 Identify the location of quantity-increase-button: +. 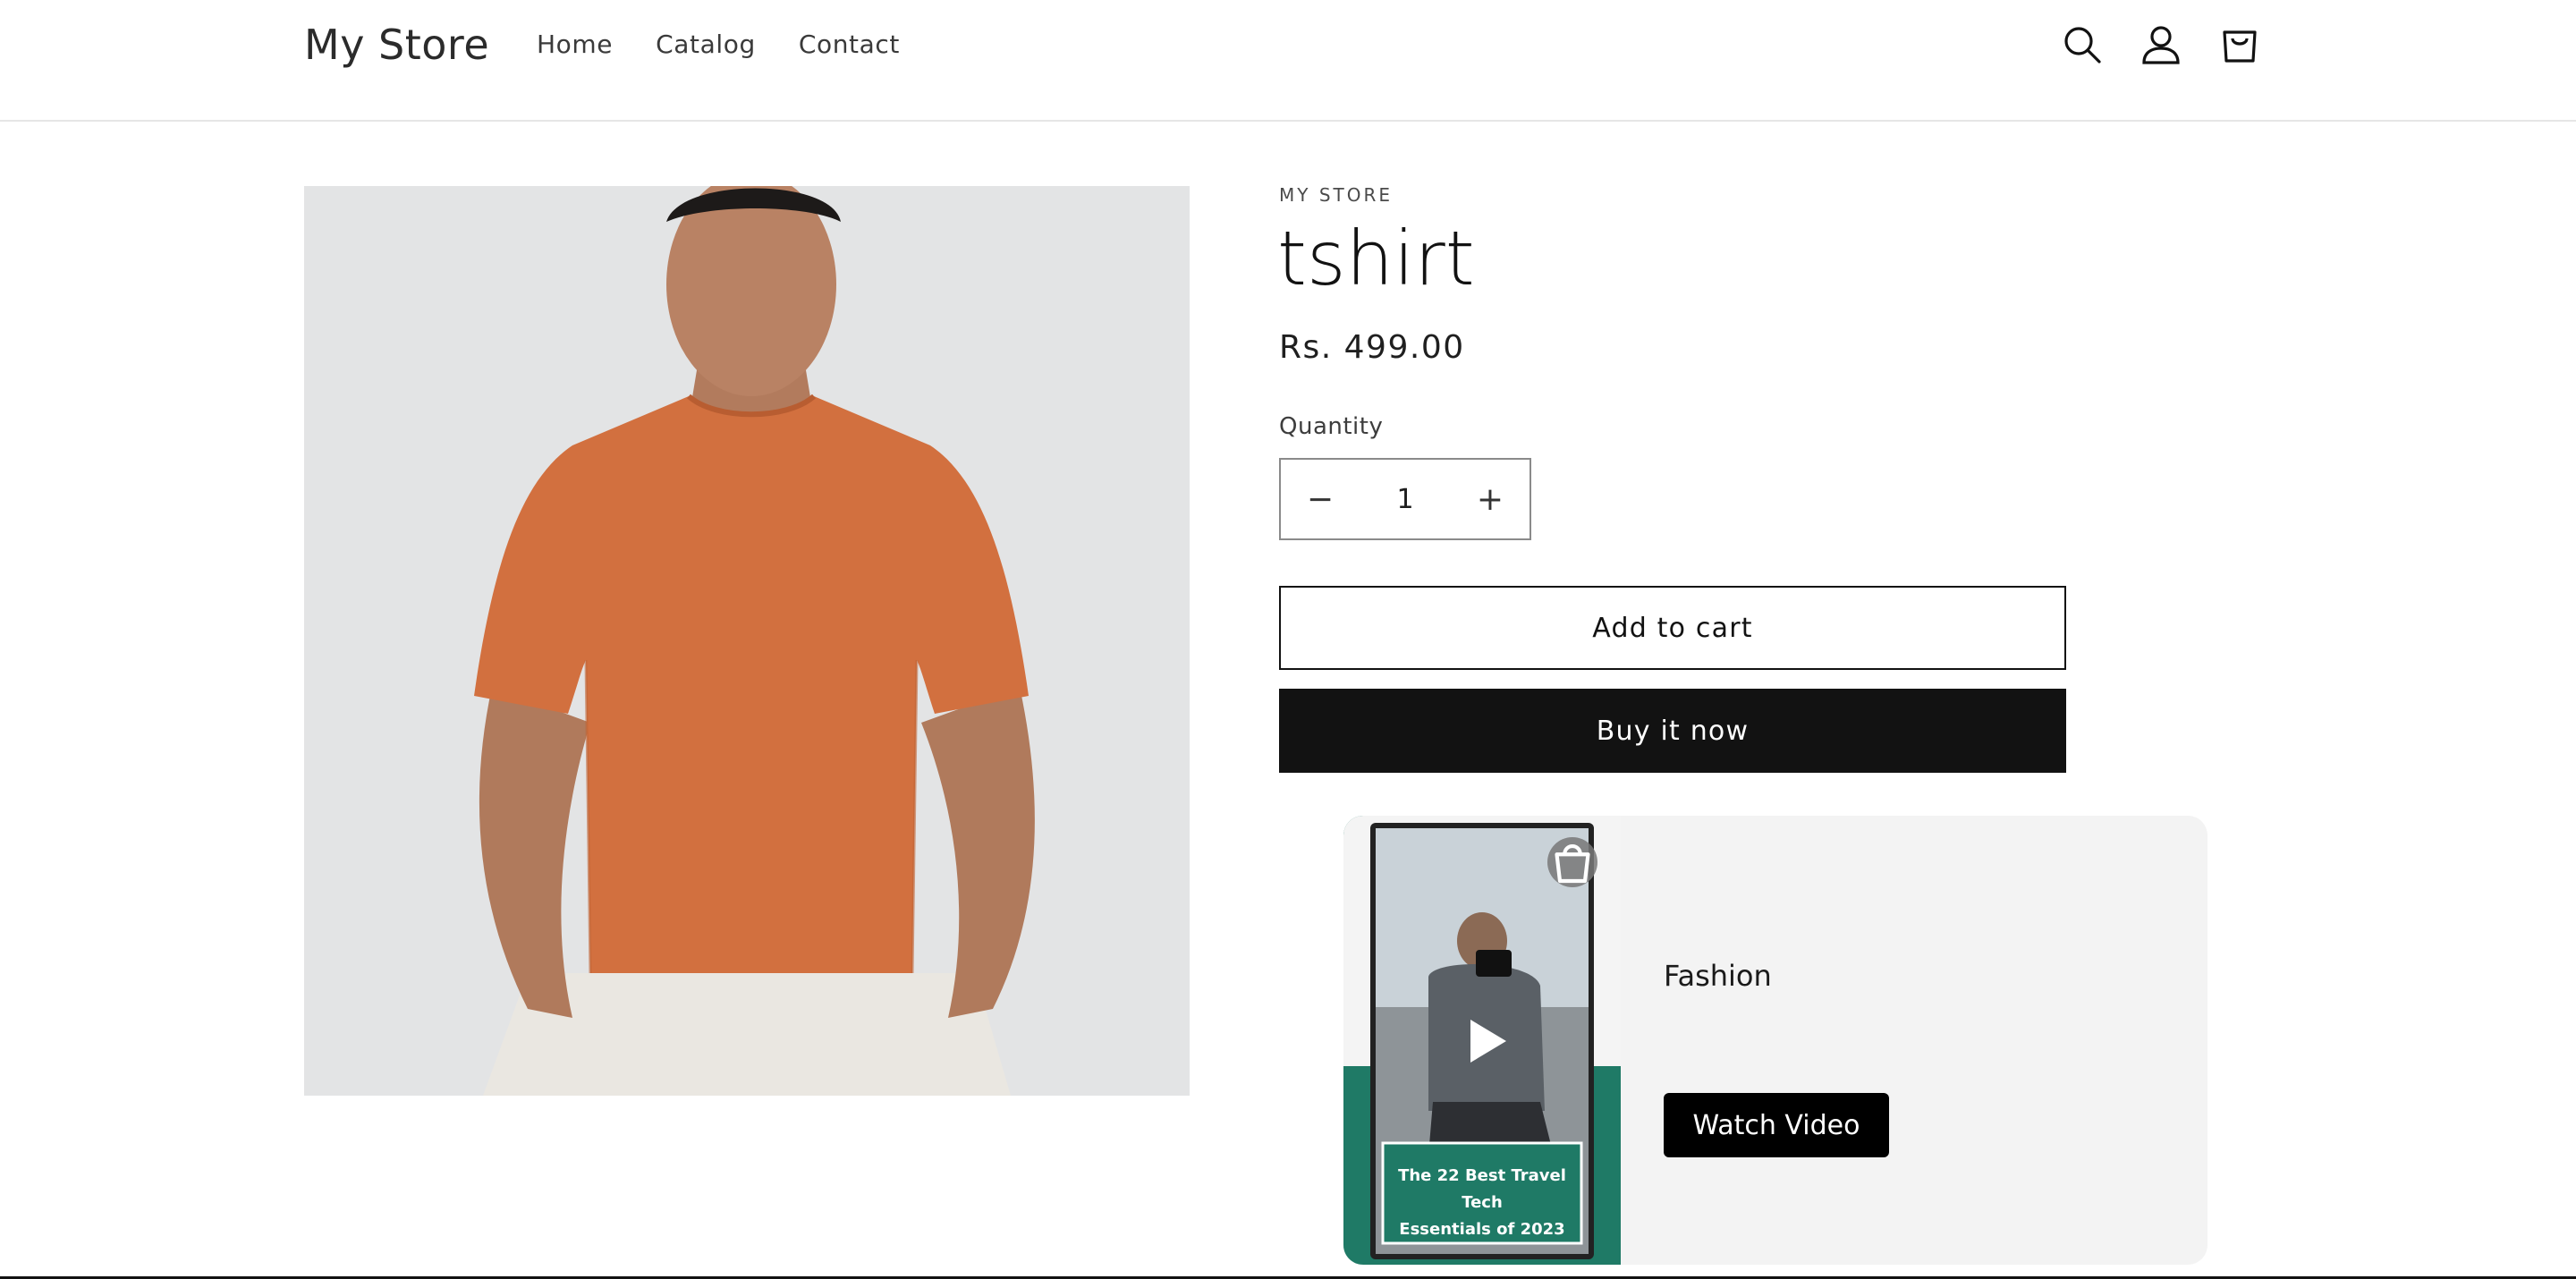
(1490, 499).